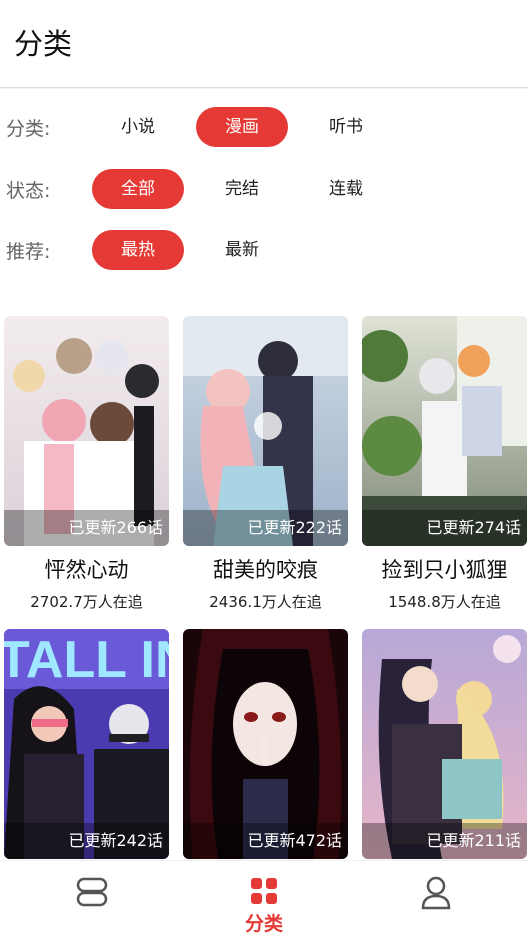 This screenshot has width=528, height=938. What do you see at coordinates (346, 127) in the screenshot?
I see `chip-audiobook: 听书` at bounding box center [346, 127].